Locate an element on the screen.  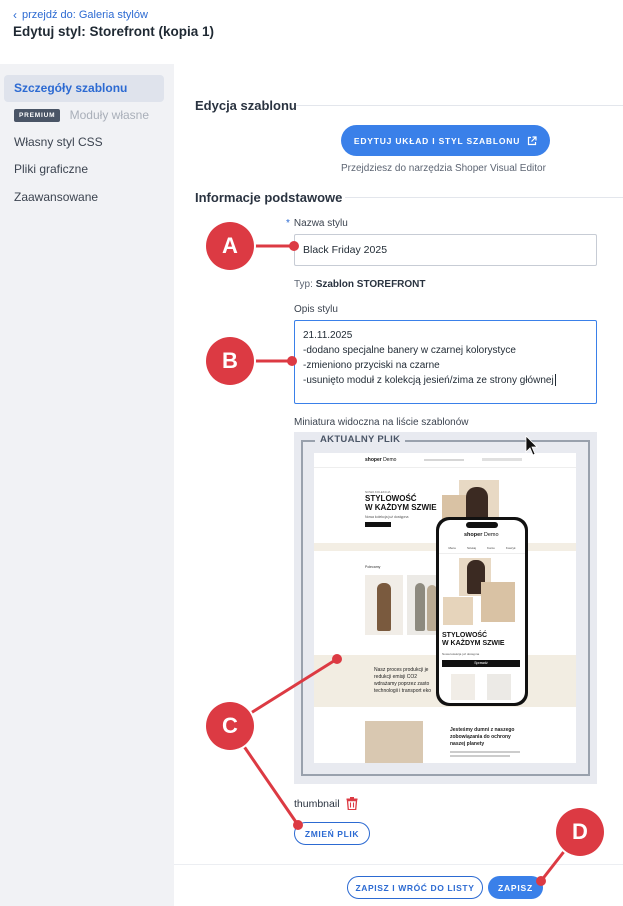
template-type-value: Szablon STOREFRONT is located at coordinates (370, 284).